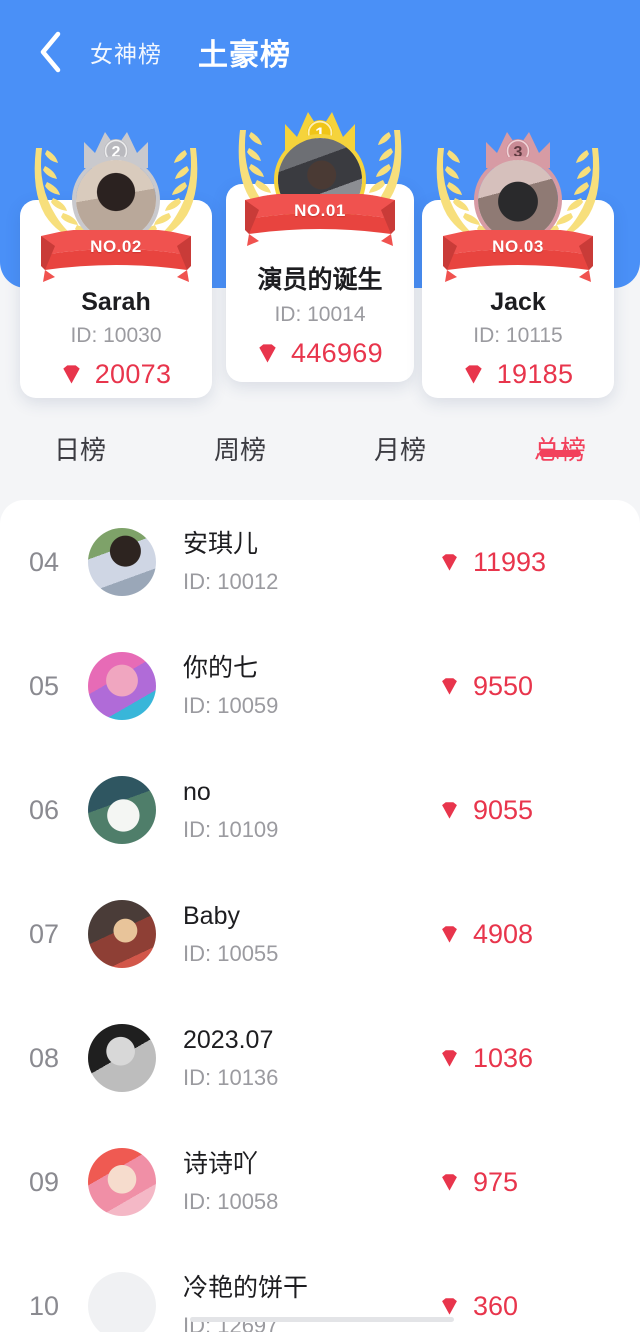 This screenshot has height=1332, width=640. I want to click on score-value: 360, so click(496, 1305).